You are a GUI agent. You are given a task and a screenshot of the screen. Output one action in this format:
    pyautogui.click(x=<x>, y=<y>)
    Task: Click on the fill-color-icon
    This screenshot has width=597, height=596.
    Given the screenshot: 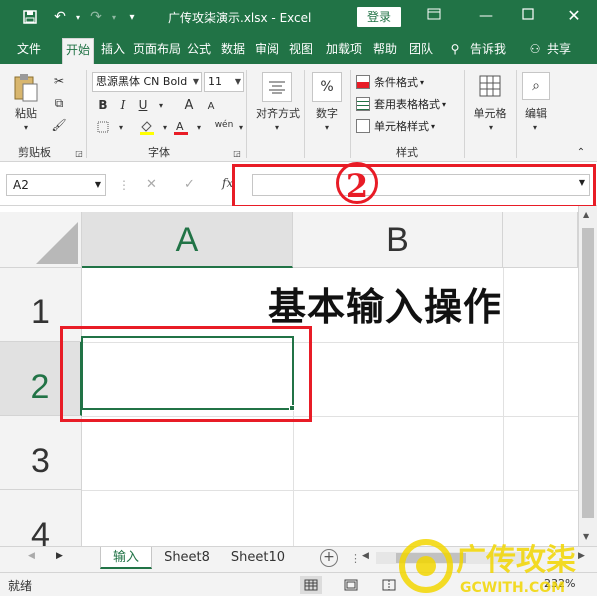 What is the action you would take?
    pyautogui.click(x=147, y=127)
    